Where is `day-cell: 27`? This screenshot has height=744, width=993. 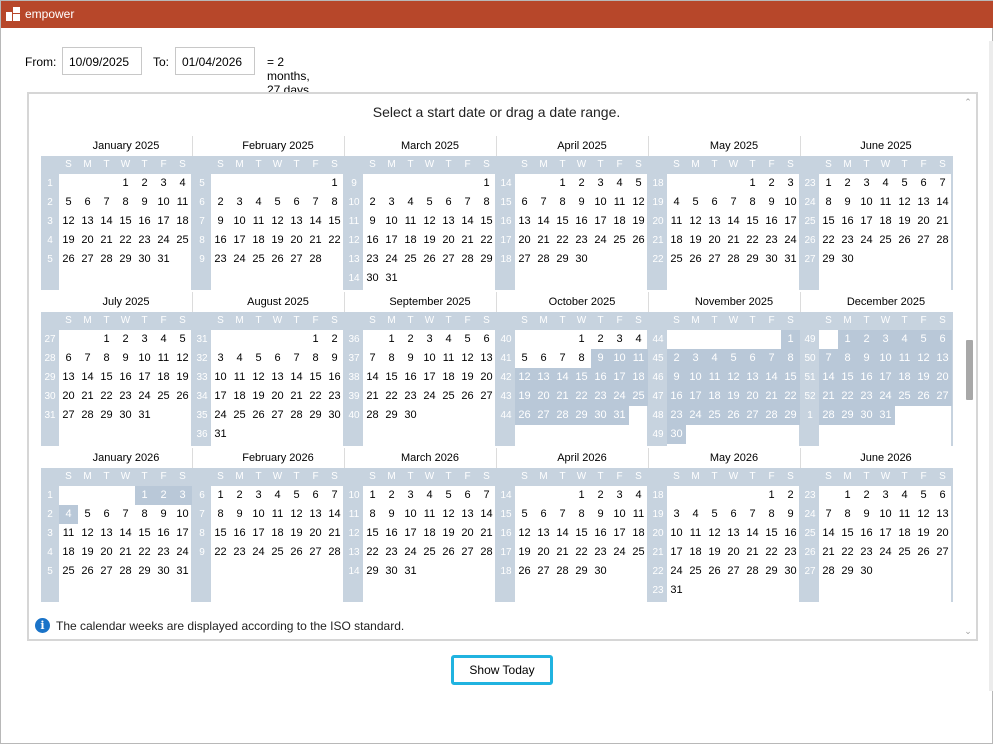
day-cell: 27 is located at coordinates (543, 415).